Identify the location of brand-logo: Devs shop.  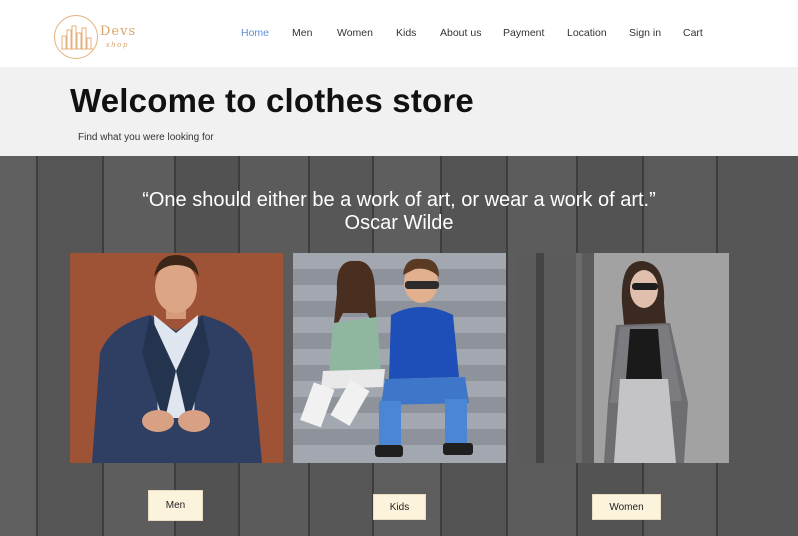
(99, 38).